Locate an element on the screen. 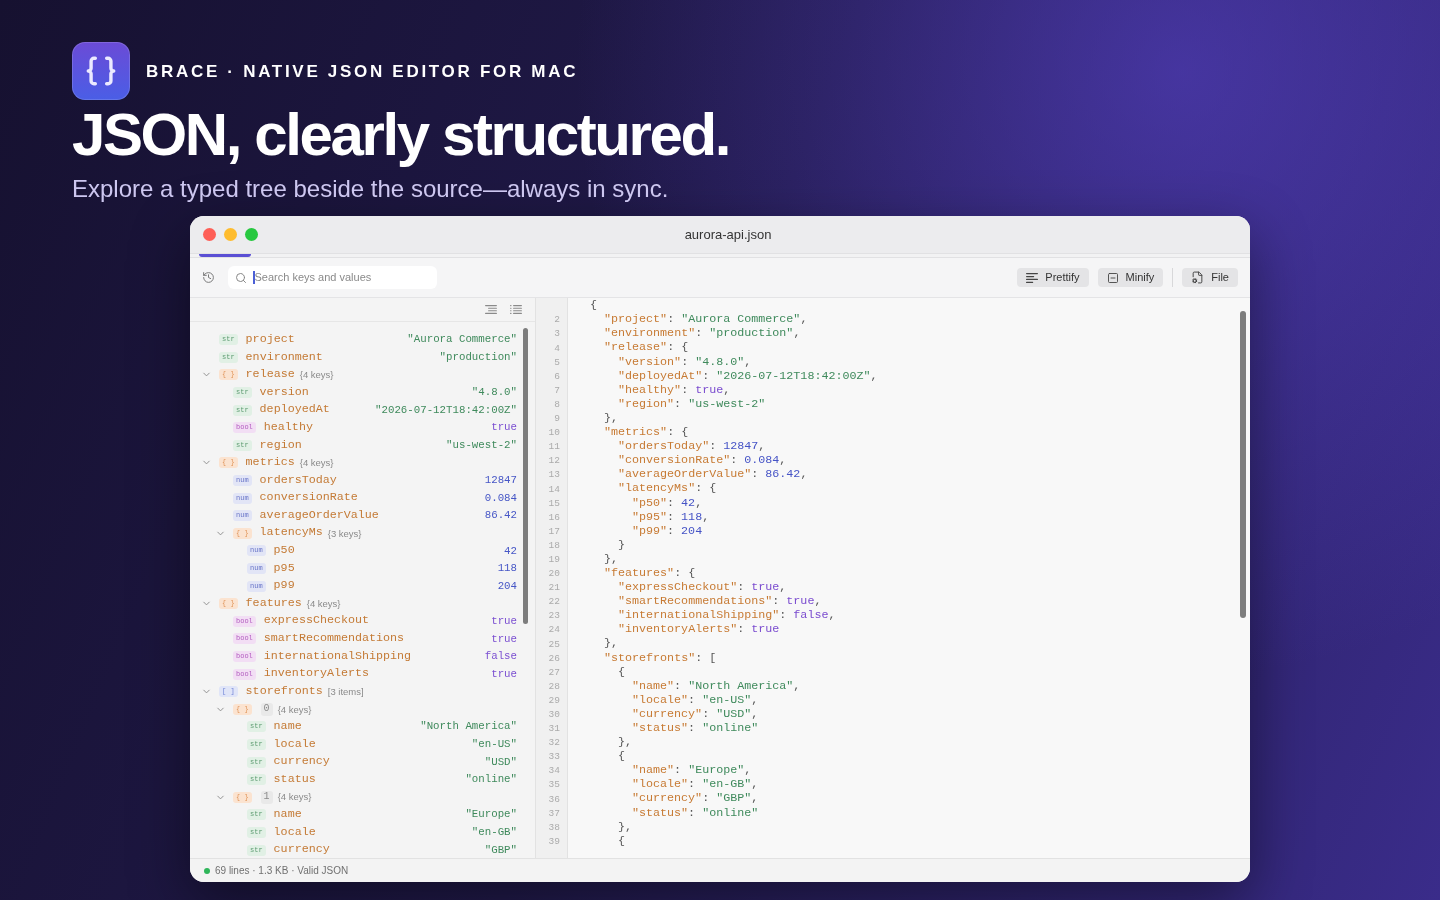 This screenshot has height=900, width=1440. value-text: "en-US" is located at coordinates (494, 744).